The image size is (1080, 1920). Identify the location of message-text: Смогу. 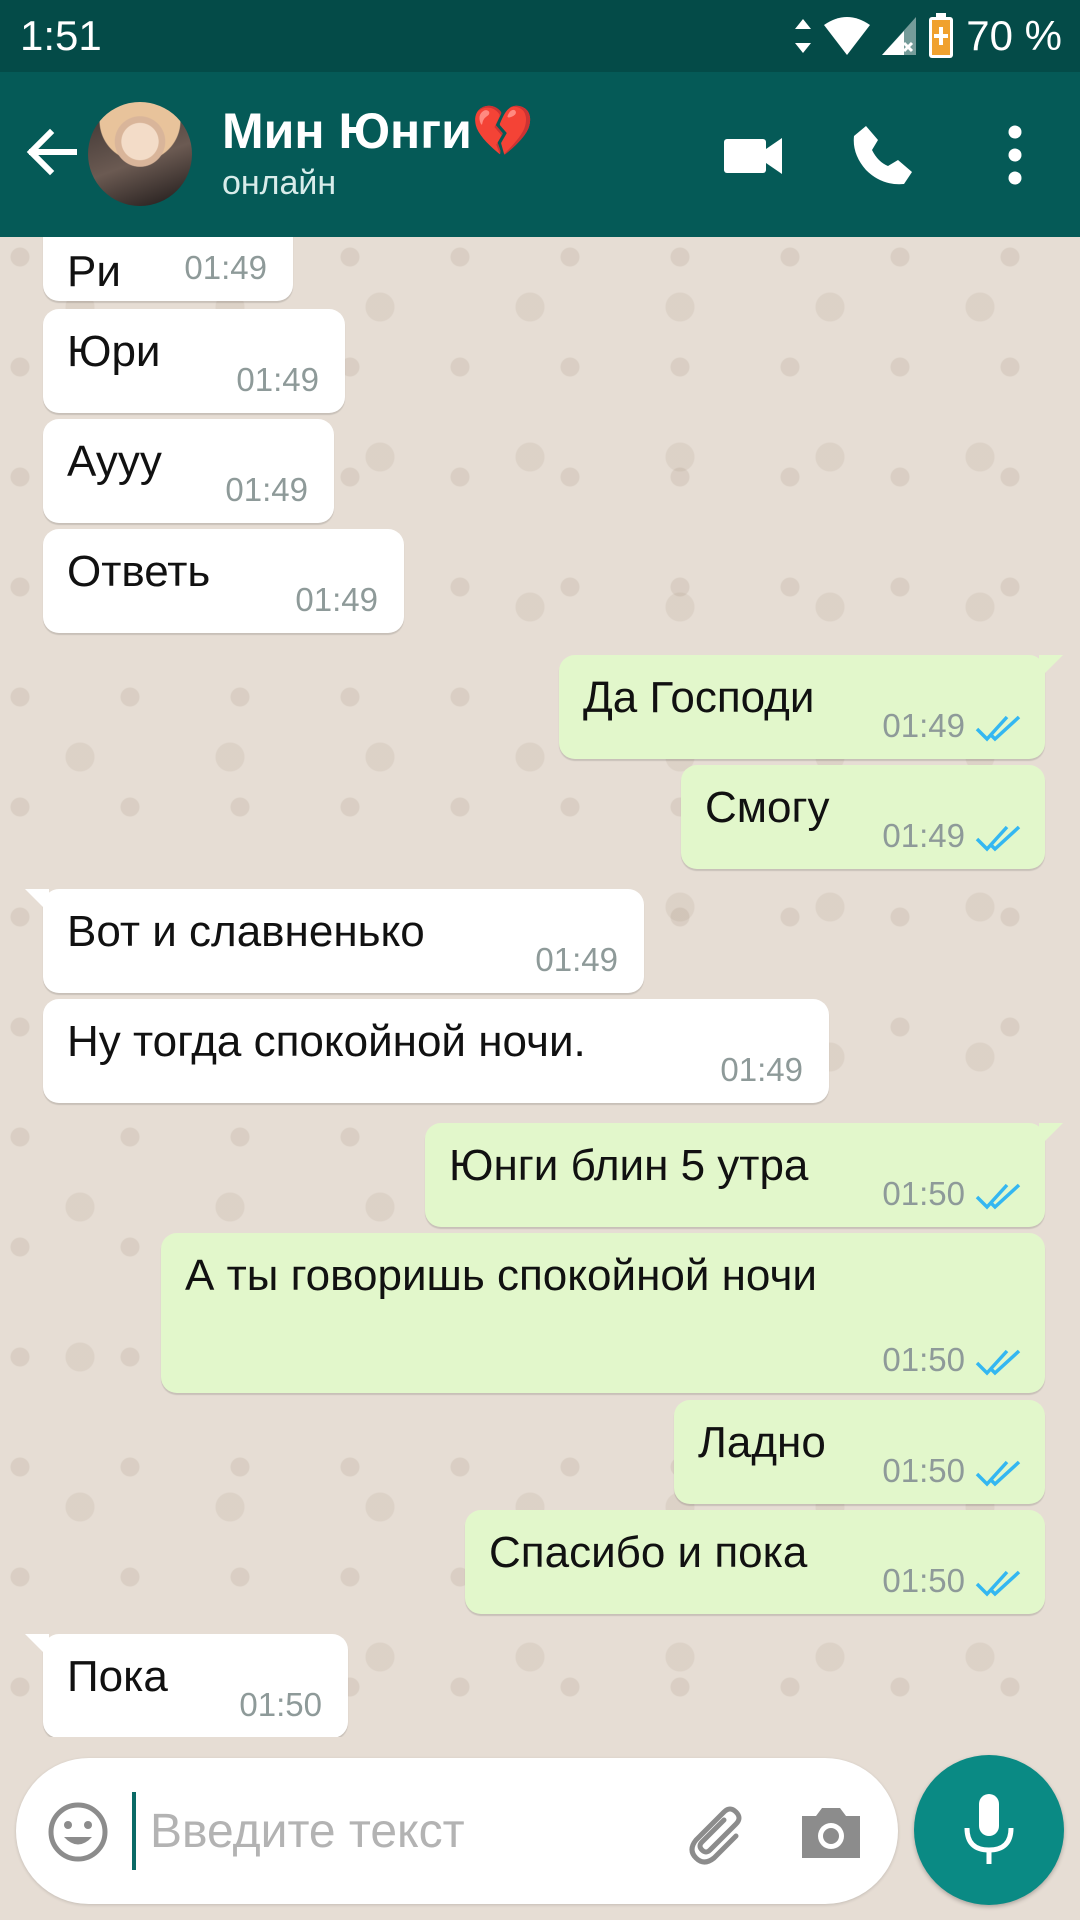
(767, 807).